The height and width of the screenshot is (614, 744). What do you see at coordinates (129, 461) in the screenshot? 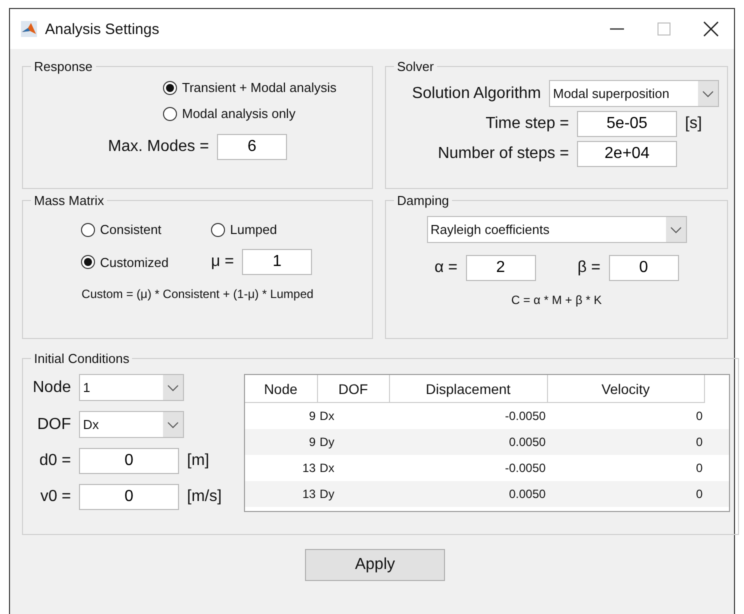
I see `d0-field: 0` at bounding box center [129, 461].